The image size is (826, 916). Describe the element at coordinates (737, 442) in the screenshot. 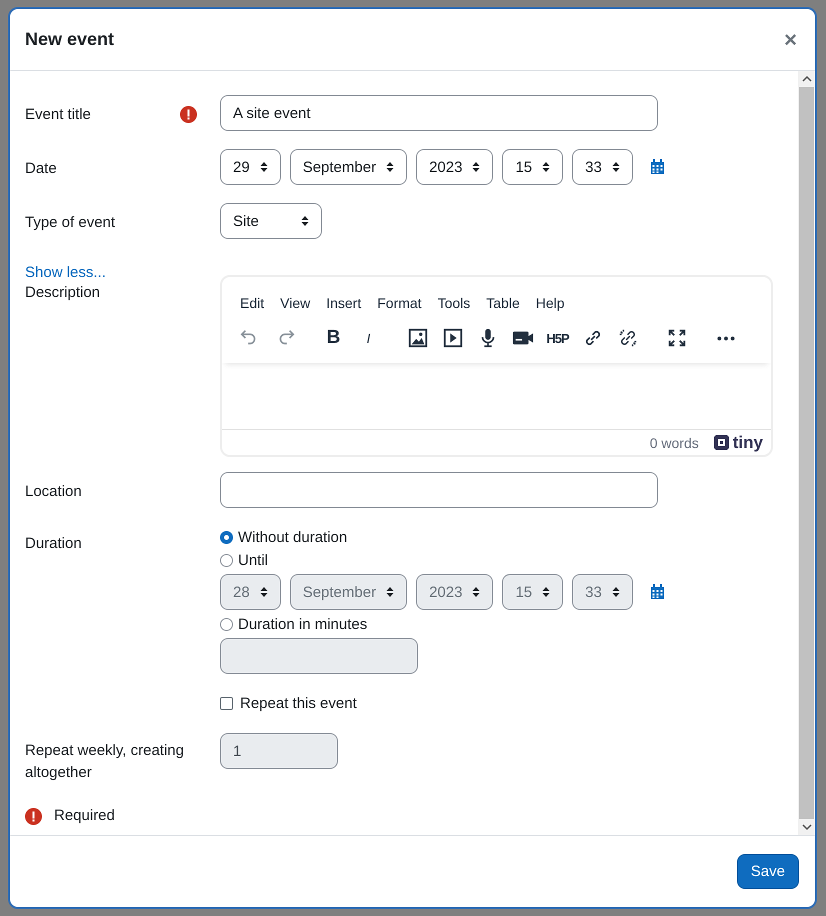

I see `tiny-logo: tiny` at that location.